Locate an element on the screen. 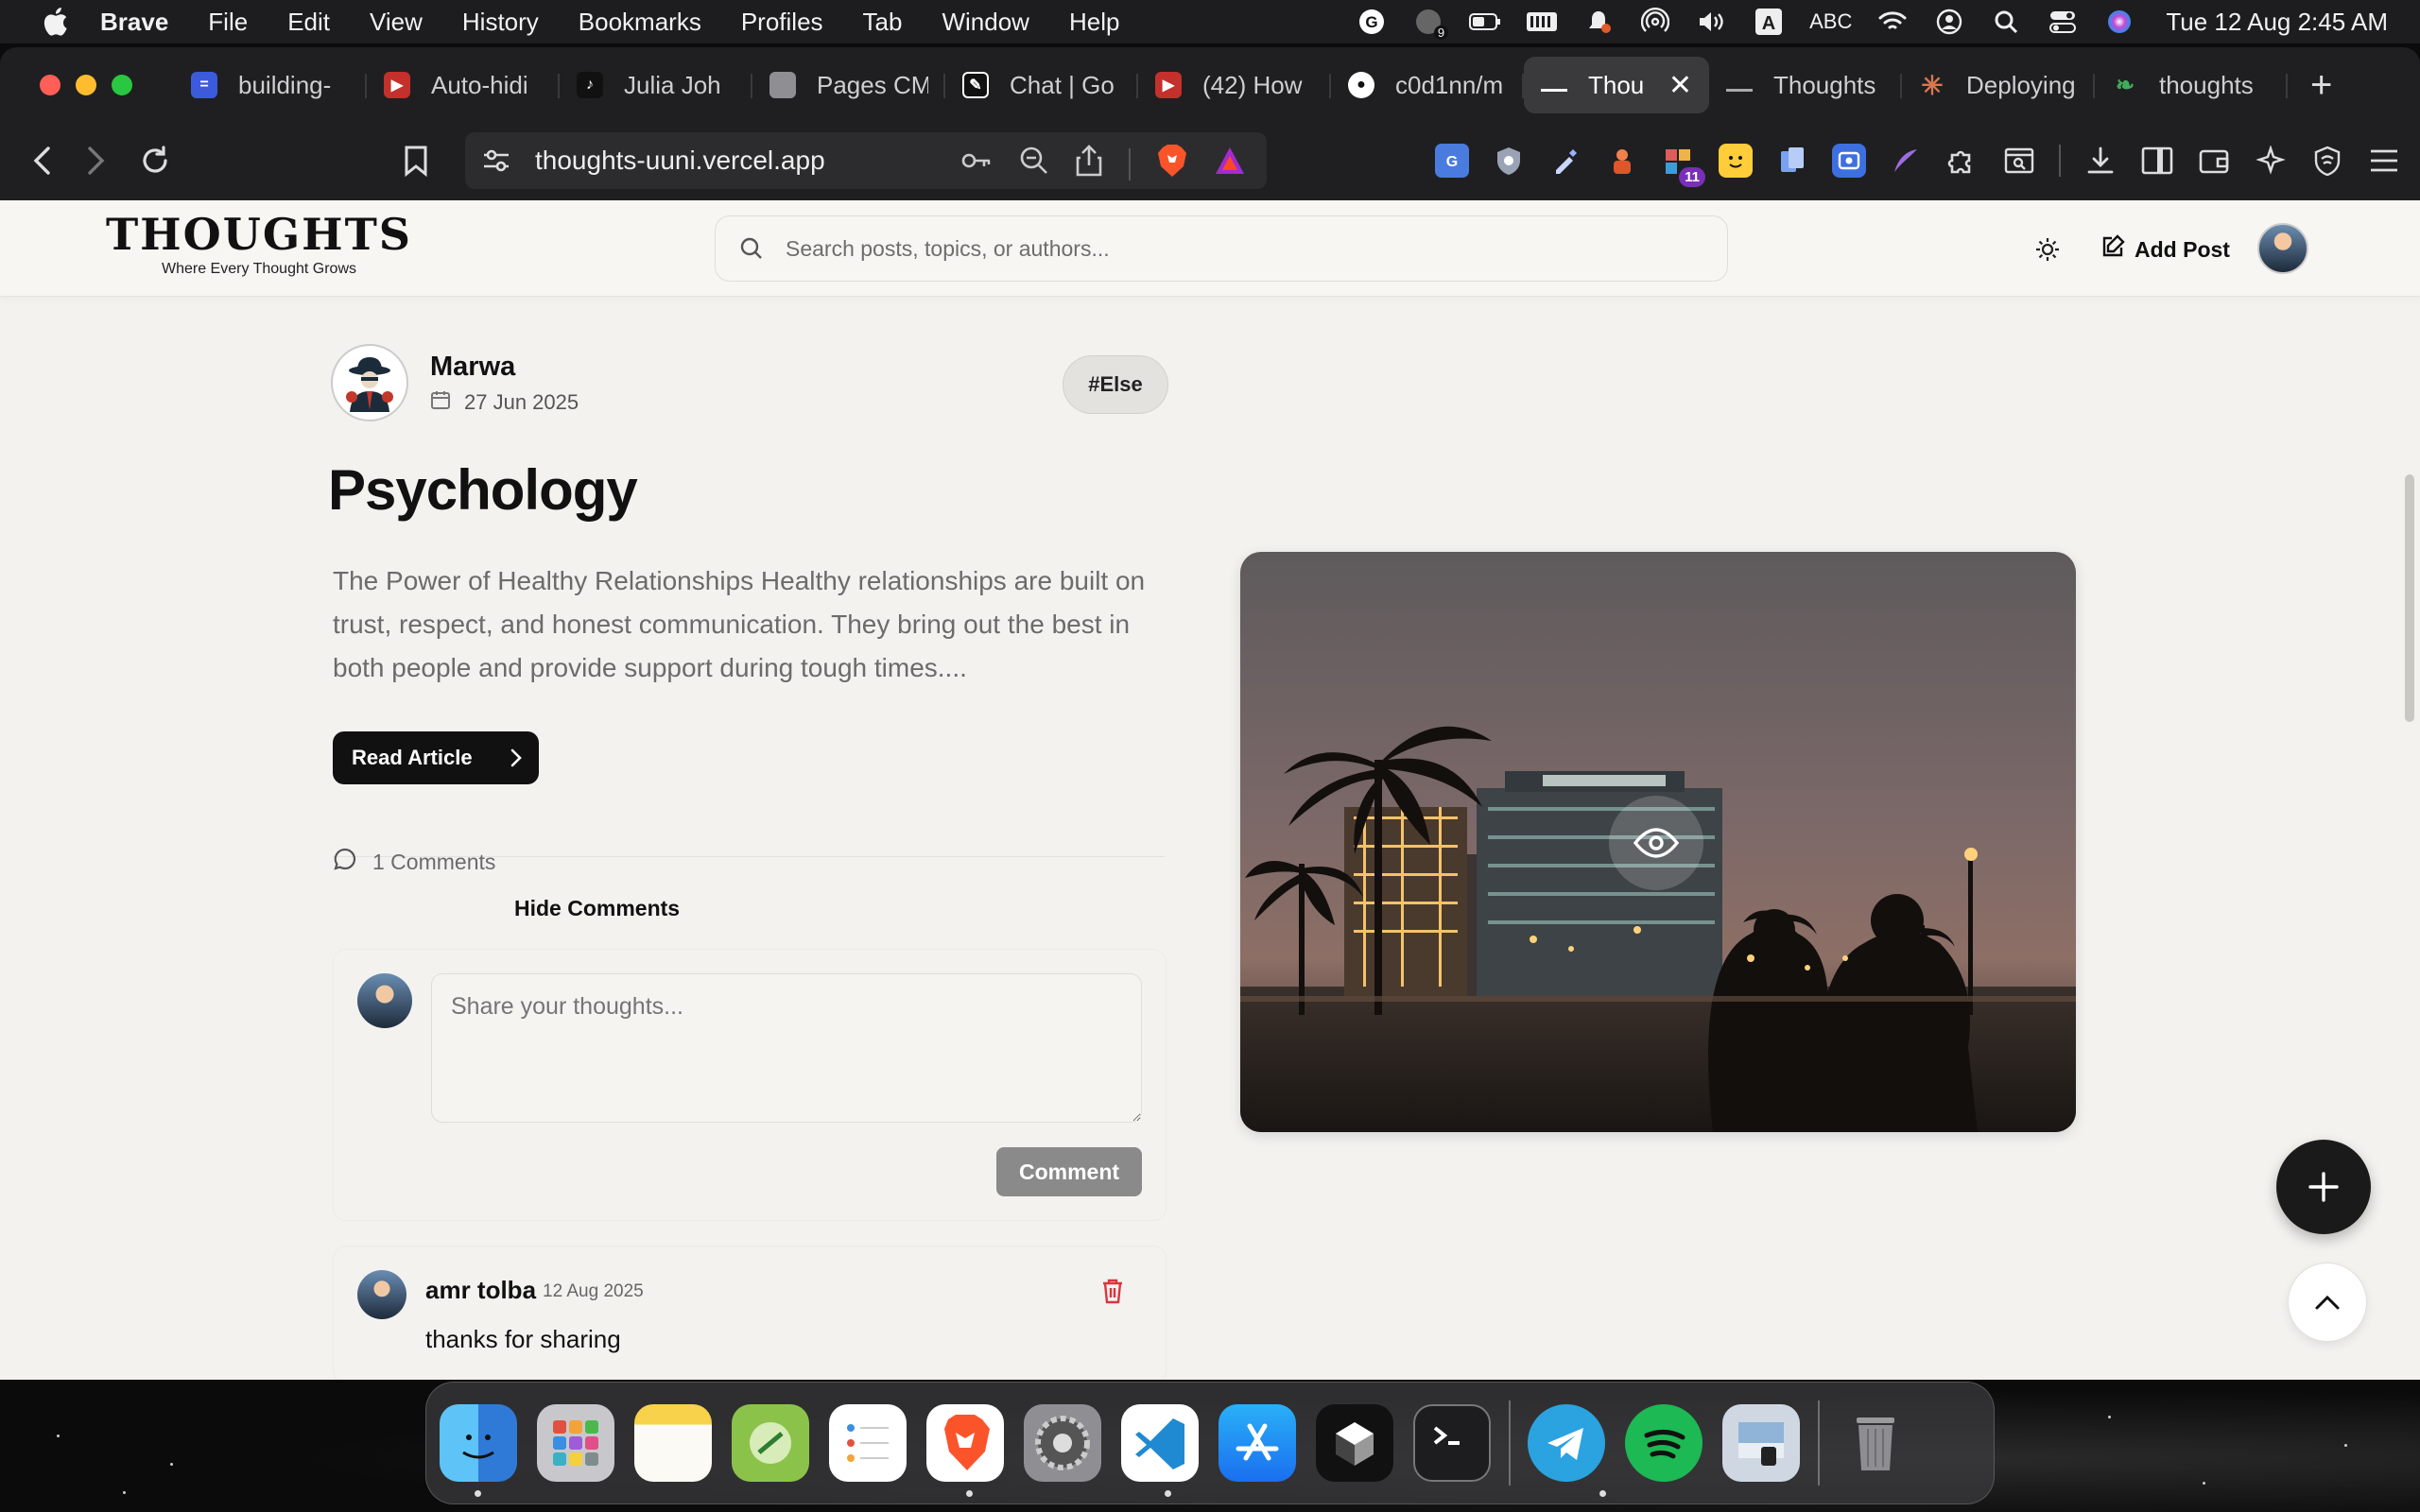 Image resolution: width=2420 pixels, height=1512 pixels. spotlight-search-icon is located at coordinates (2006, 22).